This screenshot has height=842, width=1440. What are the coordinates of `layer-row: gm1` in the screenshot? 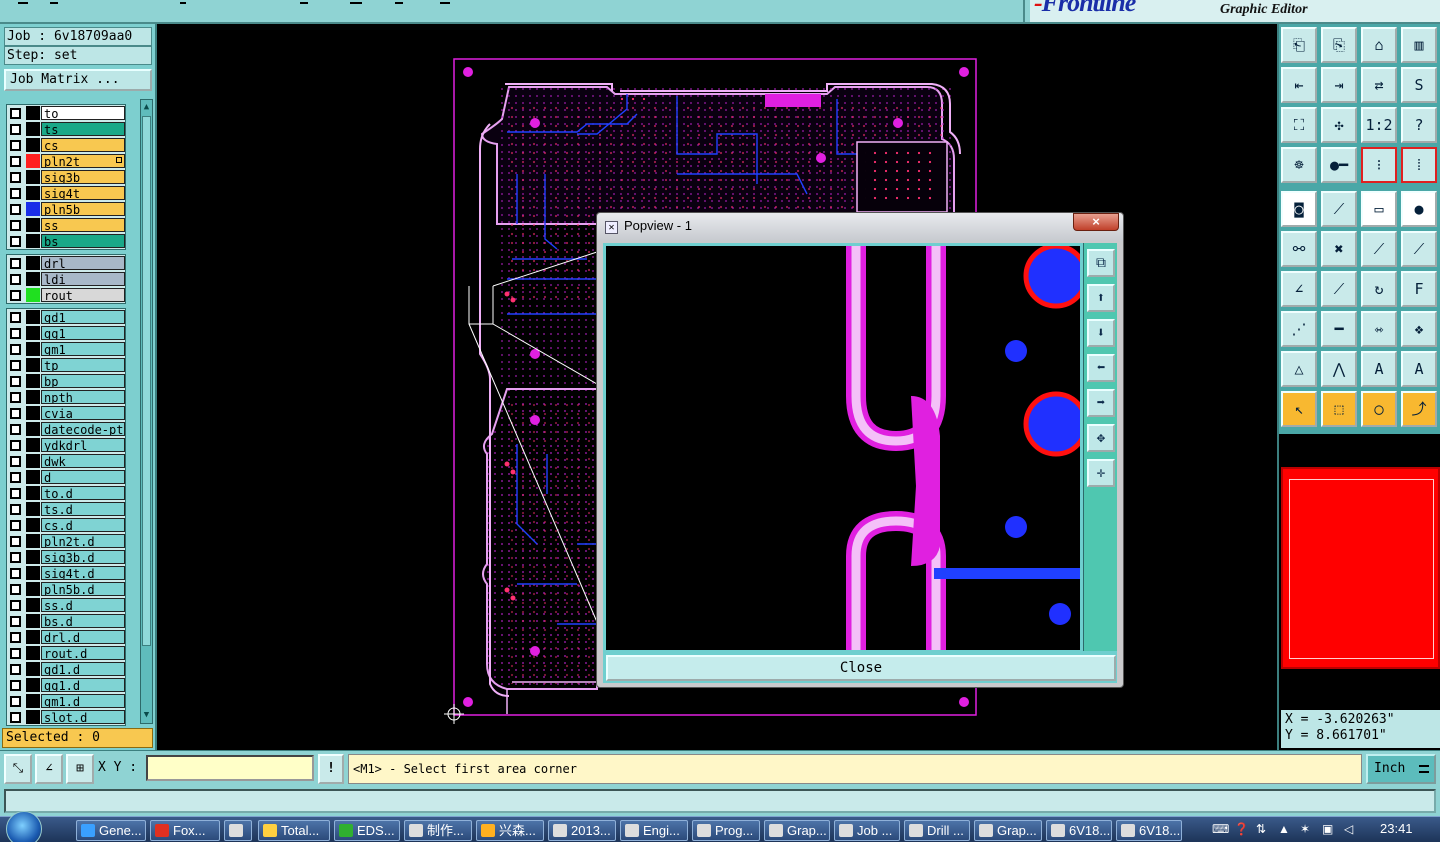 It's located at (66, 349).